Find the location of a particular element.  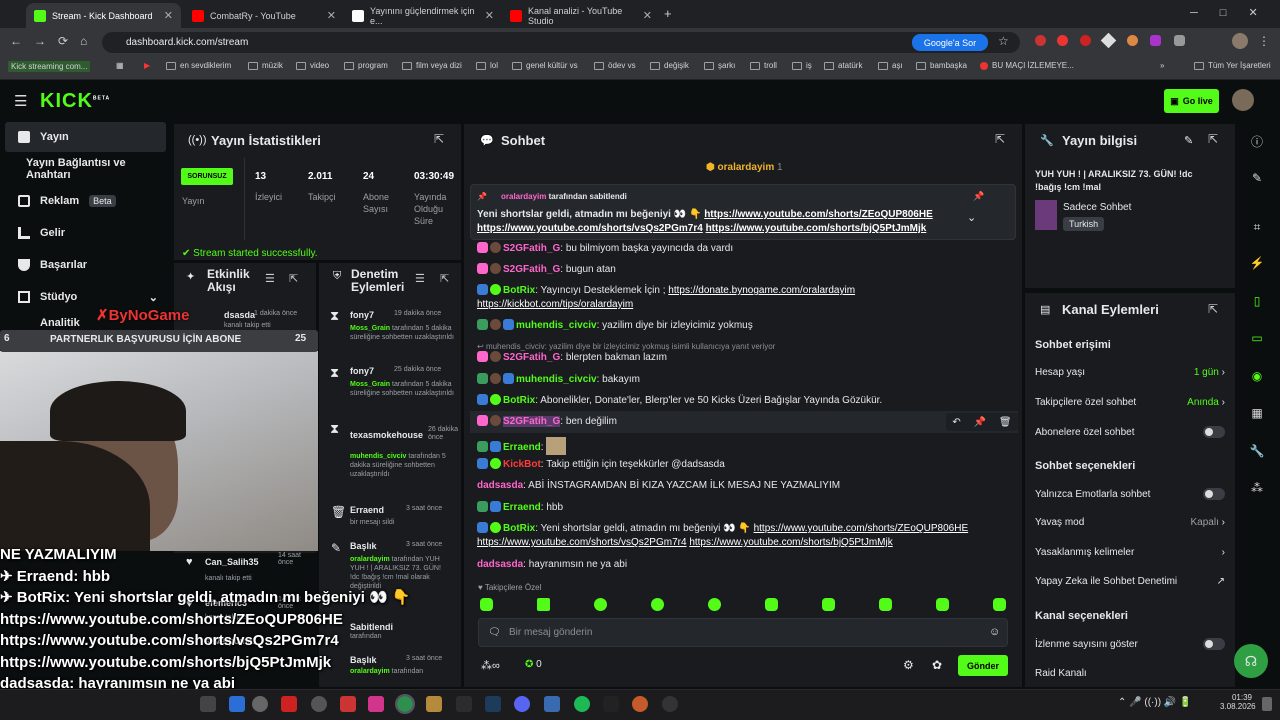

youtube-bookmark-icon: ▶ is located at coordinates (147, 65).